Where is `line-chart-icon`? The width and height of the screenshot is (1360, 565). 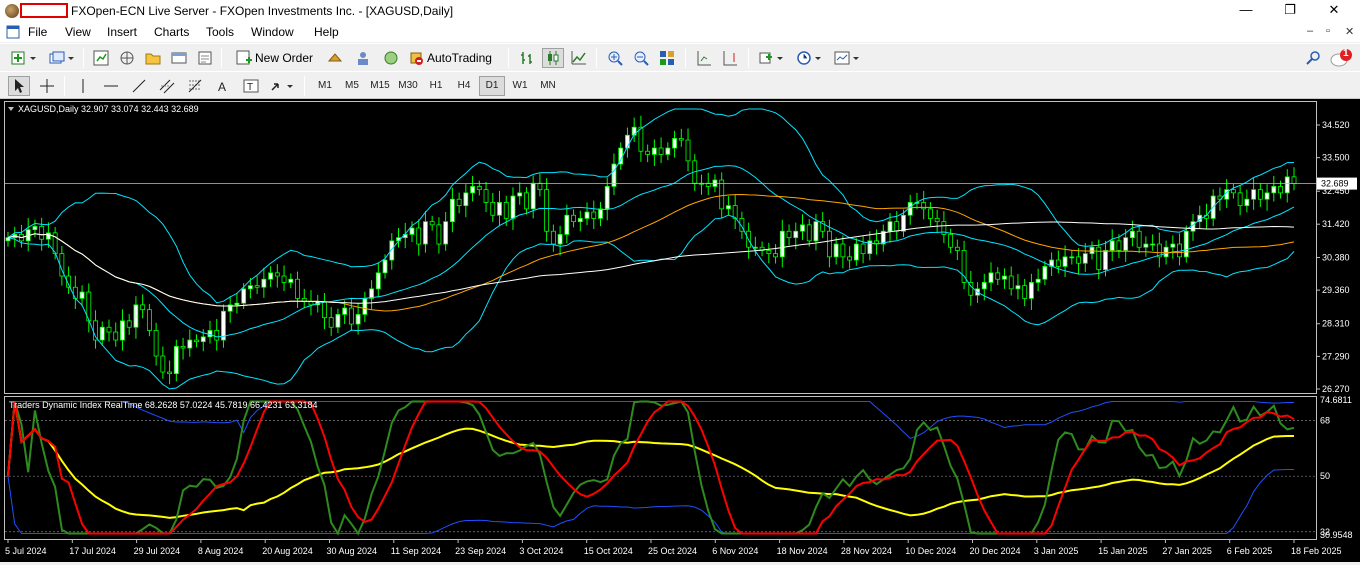 line-chart-icon is located at coordinates (578, 58).